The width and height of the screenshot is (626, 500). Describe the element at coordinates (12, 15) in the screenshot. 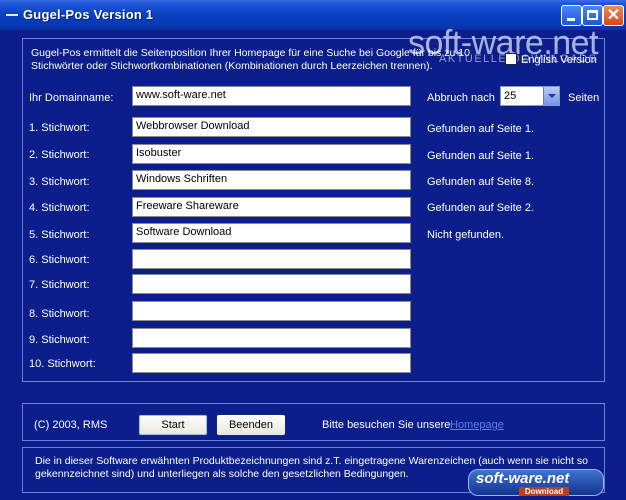

I see `system-menu-icon` at that location.